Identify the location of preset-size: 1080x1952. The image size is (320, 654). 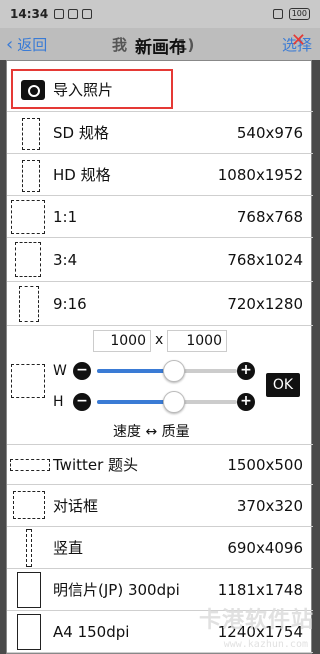
(260, 174).